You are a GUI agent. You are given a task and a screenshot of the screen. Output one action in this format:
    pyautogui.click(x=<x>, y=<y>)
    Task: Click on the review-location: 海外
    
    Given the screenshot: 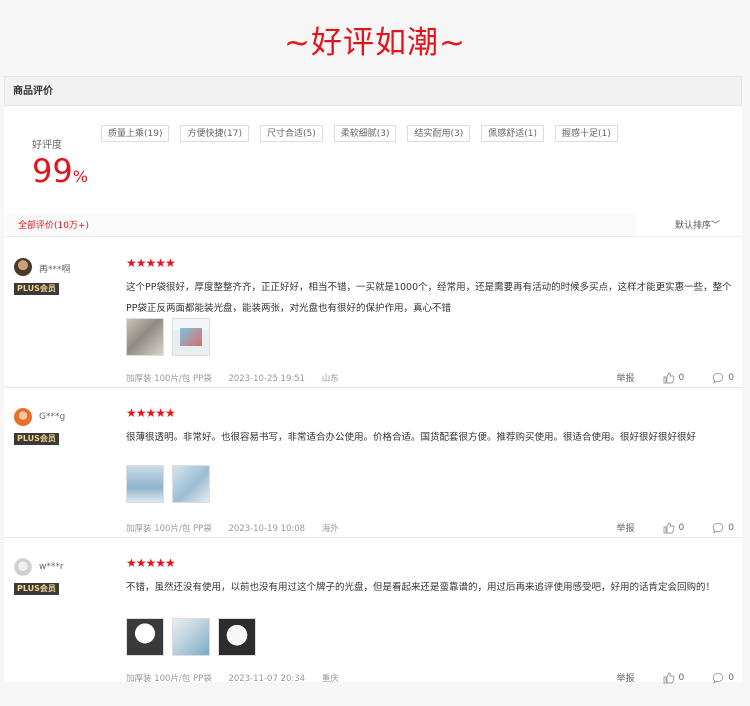 What is the action you would take?
    pyautogui.click(x=330, y=529)
    